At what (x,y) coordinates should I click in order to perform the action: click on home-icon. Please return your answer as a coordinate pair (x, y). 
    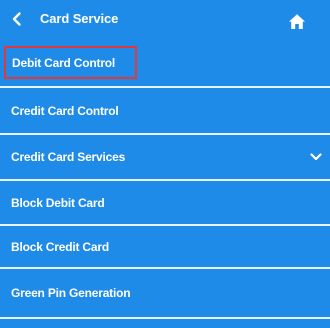
    Looking at the image, I should click on (297, 21).